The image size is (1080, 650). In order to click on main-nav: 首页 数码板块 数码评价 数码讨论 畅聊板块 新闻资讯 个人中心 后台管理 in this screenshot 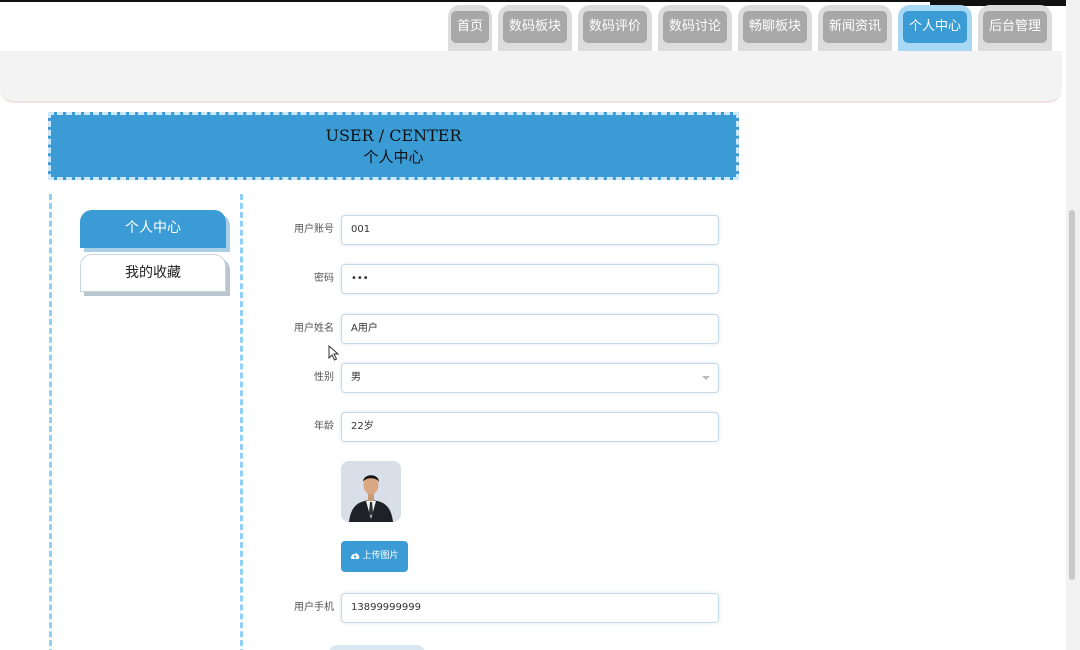, I will do `click(750, 28)`.